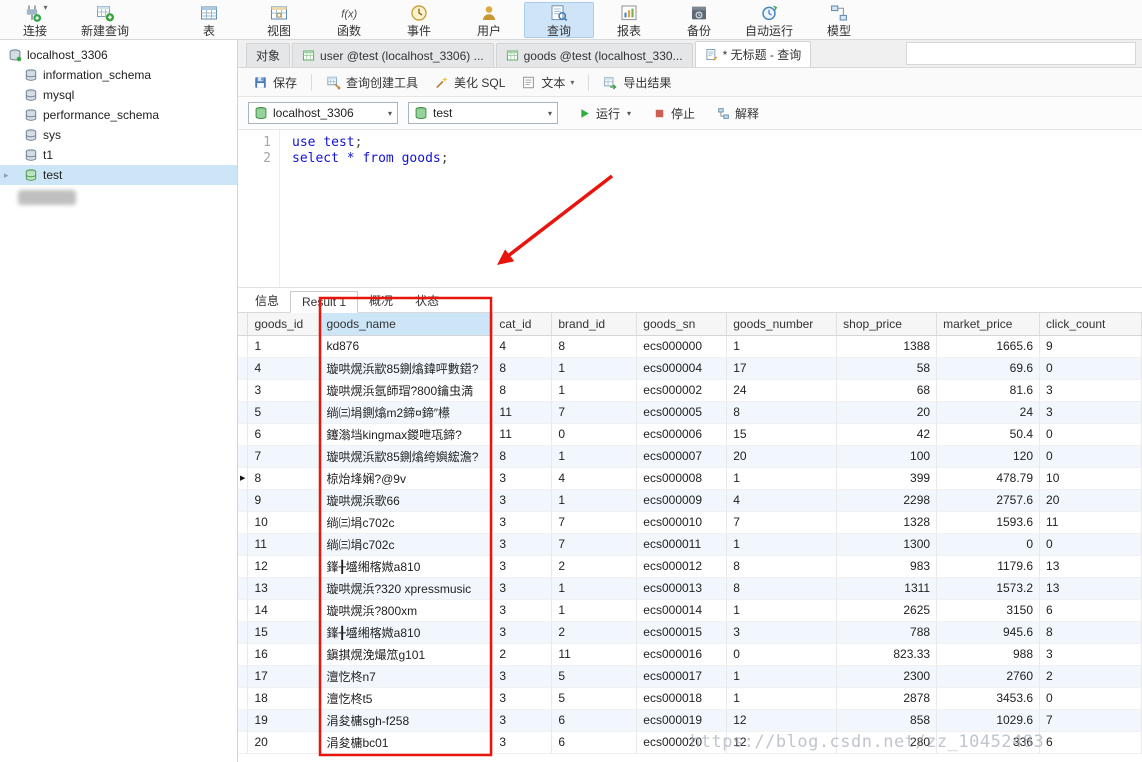  Describe the element at coordinates (469, 82) in the screenshot. I see `beautify-sql-button: 美化 SQL` at that location.